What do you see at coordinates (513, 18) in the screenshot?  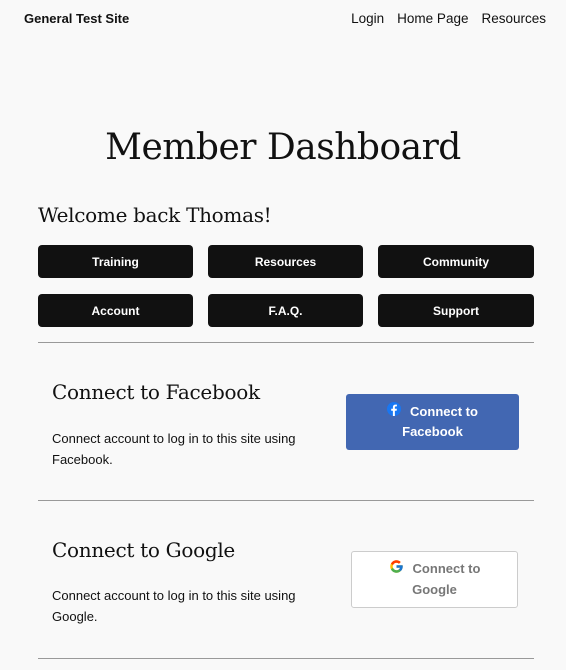 I see `nav-resources: Resources` at bounding box center [513, 18].